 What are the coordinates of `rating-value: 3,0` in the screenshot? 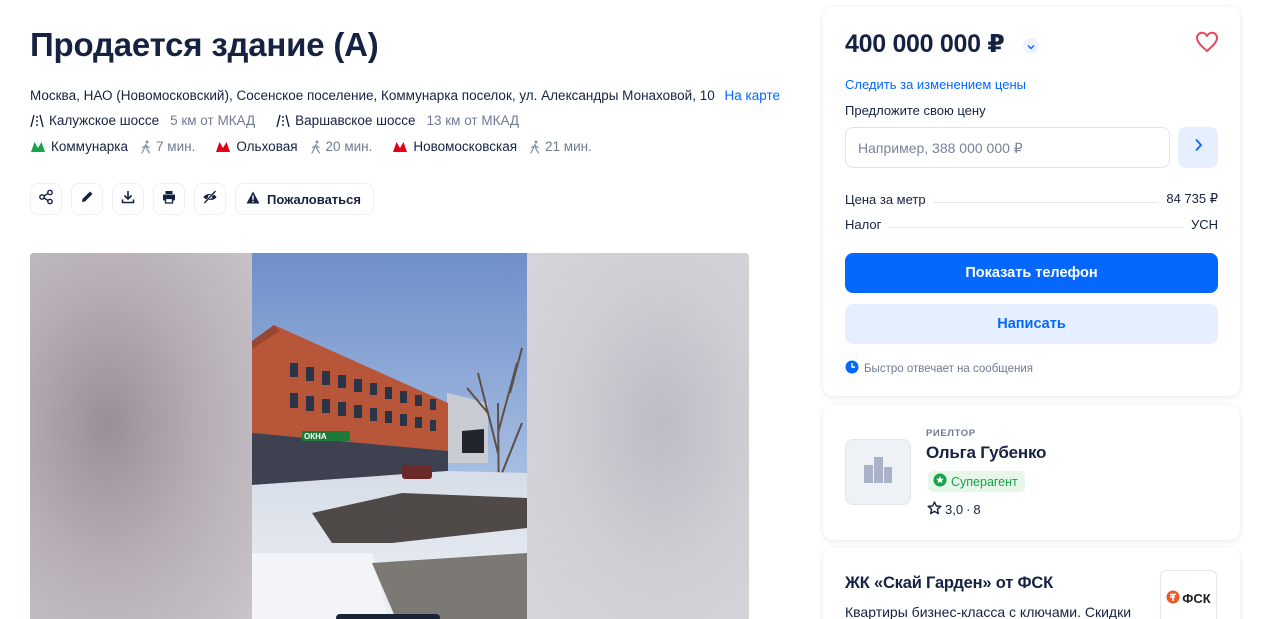 It's located at (954, 509).